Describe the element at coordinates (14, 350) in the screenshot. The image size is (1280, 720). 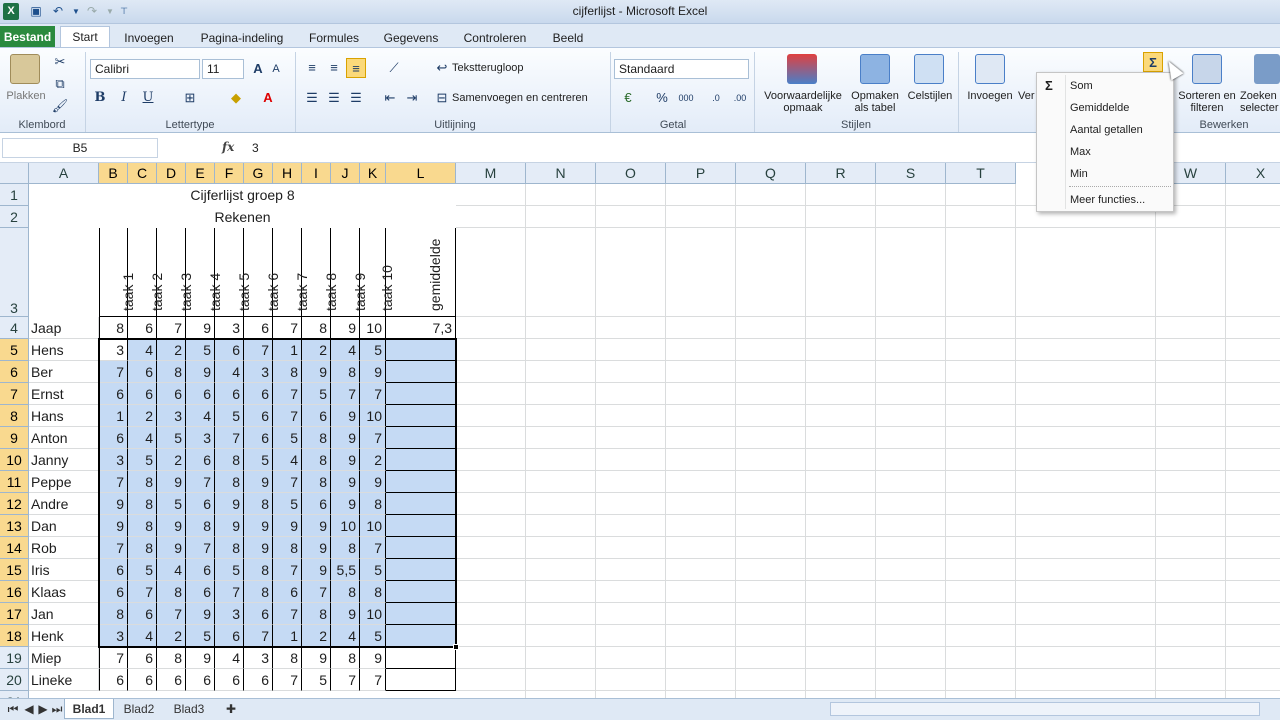
I see `row-header: 5` at that location.